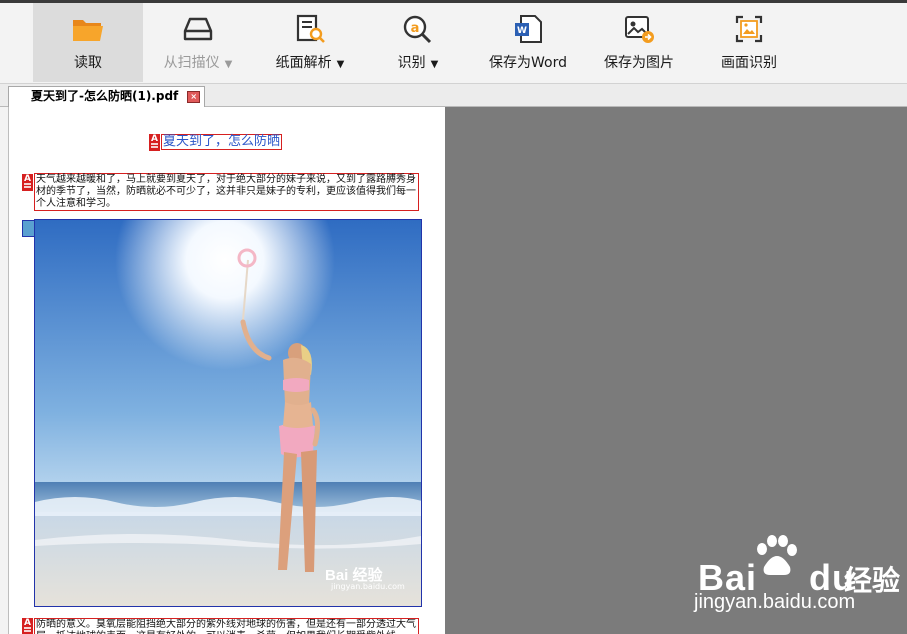 Image resolution: width=907 pixels, height=634 pixels. Describe the element at coordinates (749, 63) in the screenshot. I see `screen-recognize-label: 画面识别` at that location.